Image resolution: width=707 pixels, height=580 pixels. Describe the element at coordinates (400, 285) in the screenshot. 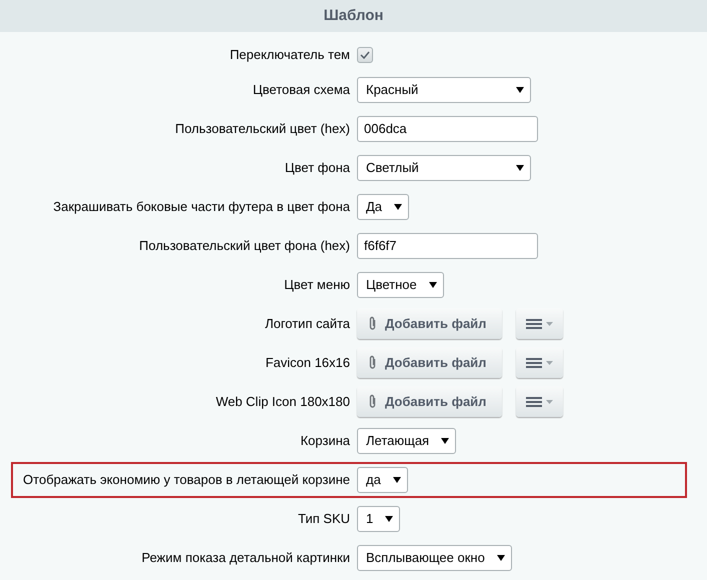

I see `dropdown: Цветное` at that location.